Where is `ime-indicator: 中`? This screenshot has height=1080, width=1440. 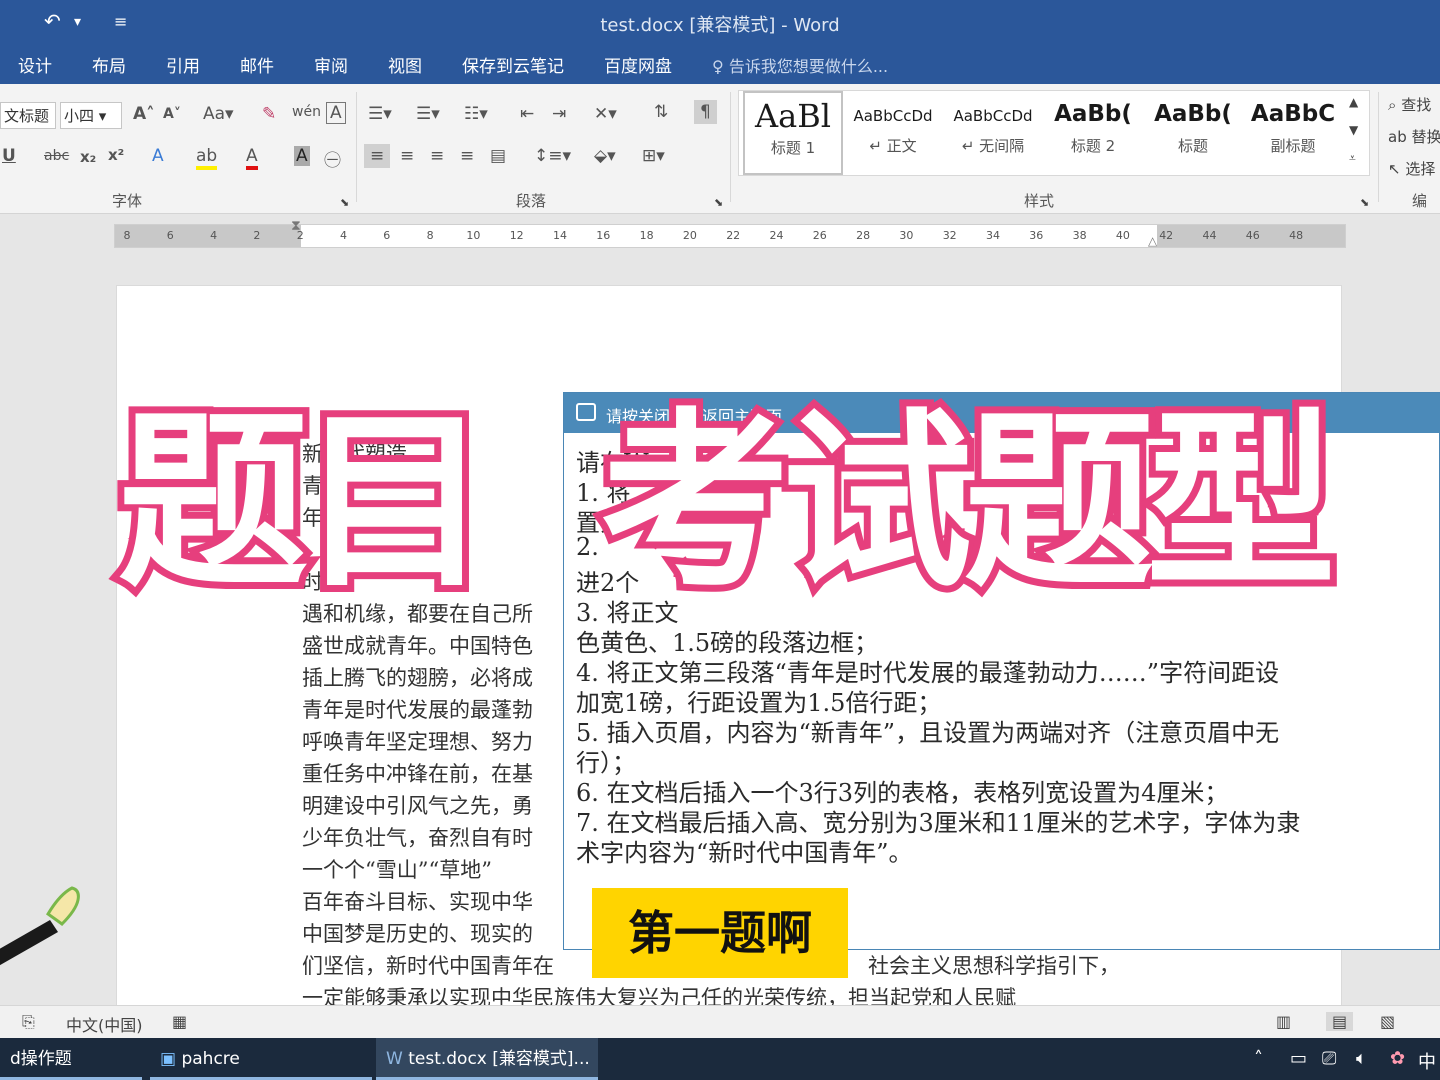 ime-indicator: 中 is located at coordinates (1427, 1061).